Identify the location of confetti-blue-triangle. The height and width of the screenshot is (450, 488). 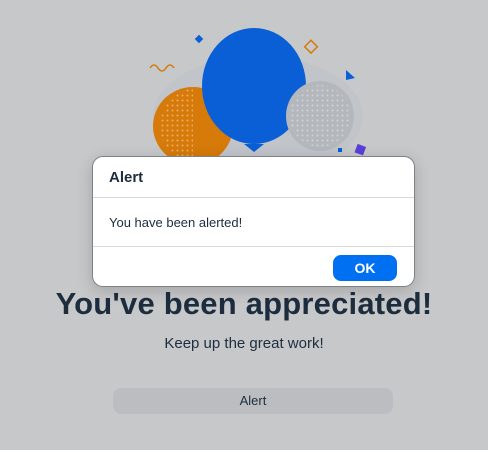
(350, 75).